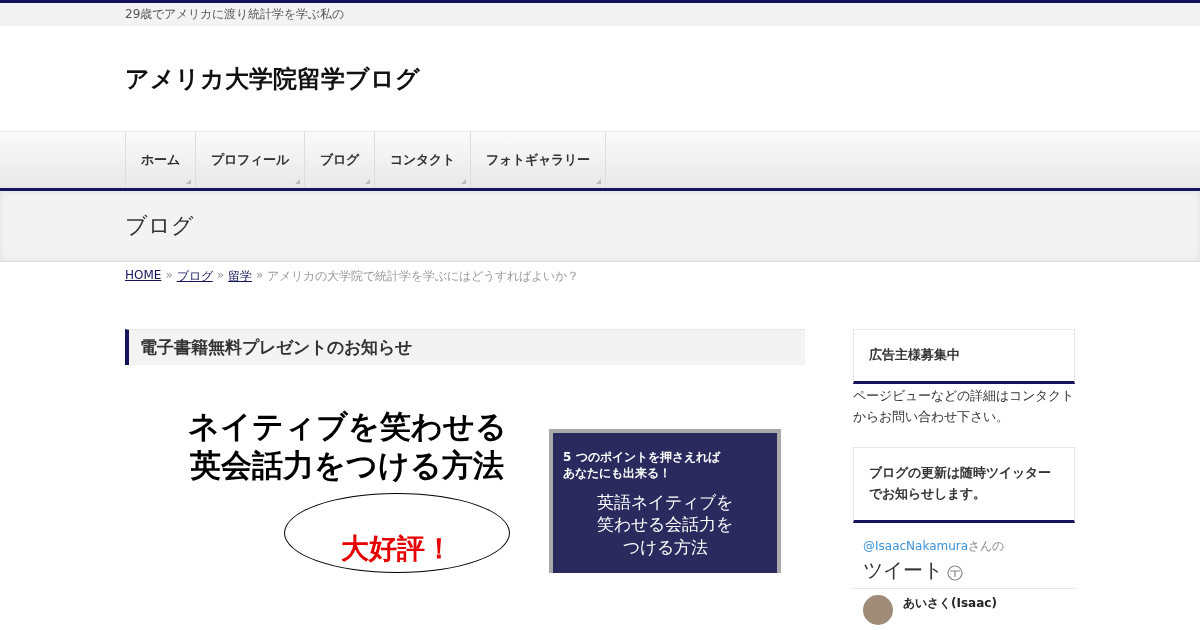  What do you see at coordinates (240, 276) in the screenshot?
I see `breadcrumb-link: 留学` at bounding box center [240, 276].